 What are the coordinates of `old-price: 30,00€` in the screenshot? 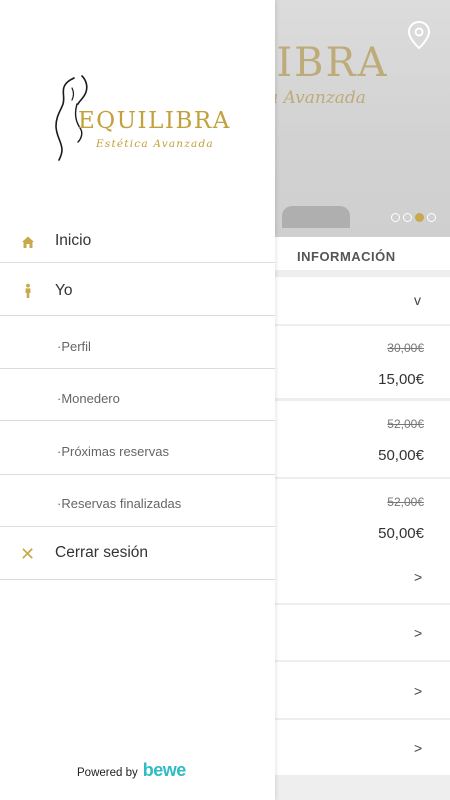 It's located at (405, 348).